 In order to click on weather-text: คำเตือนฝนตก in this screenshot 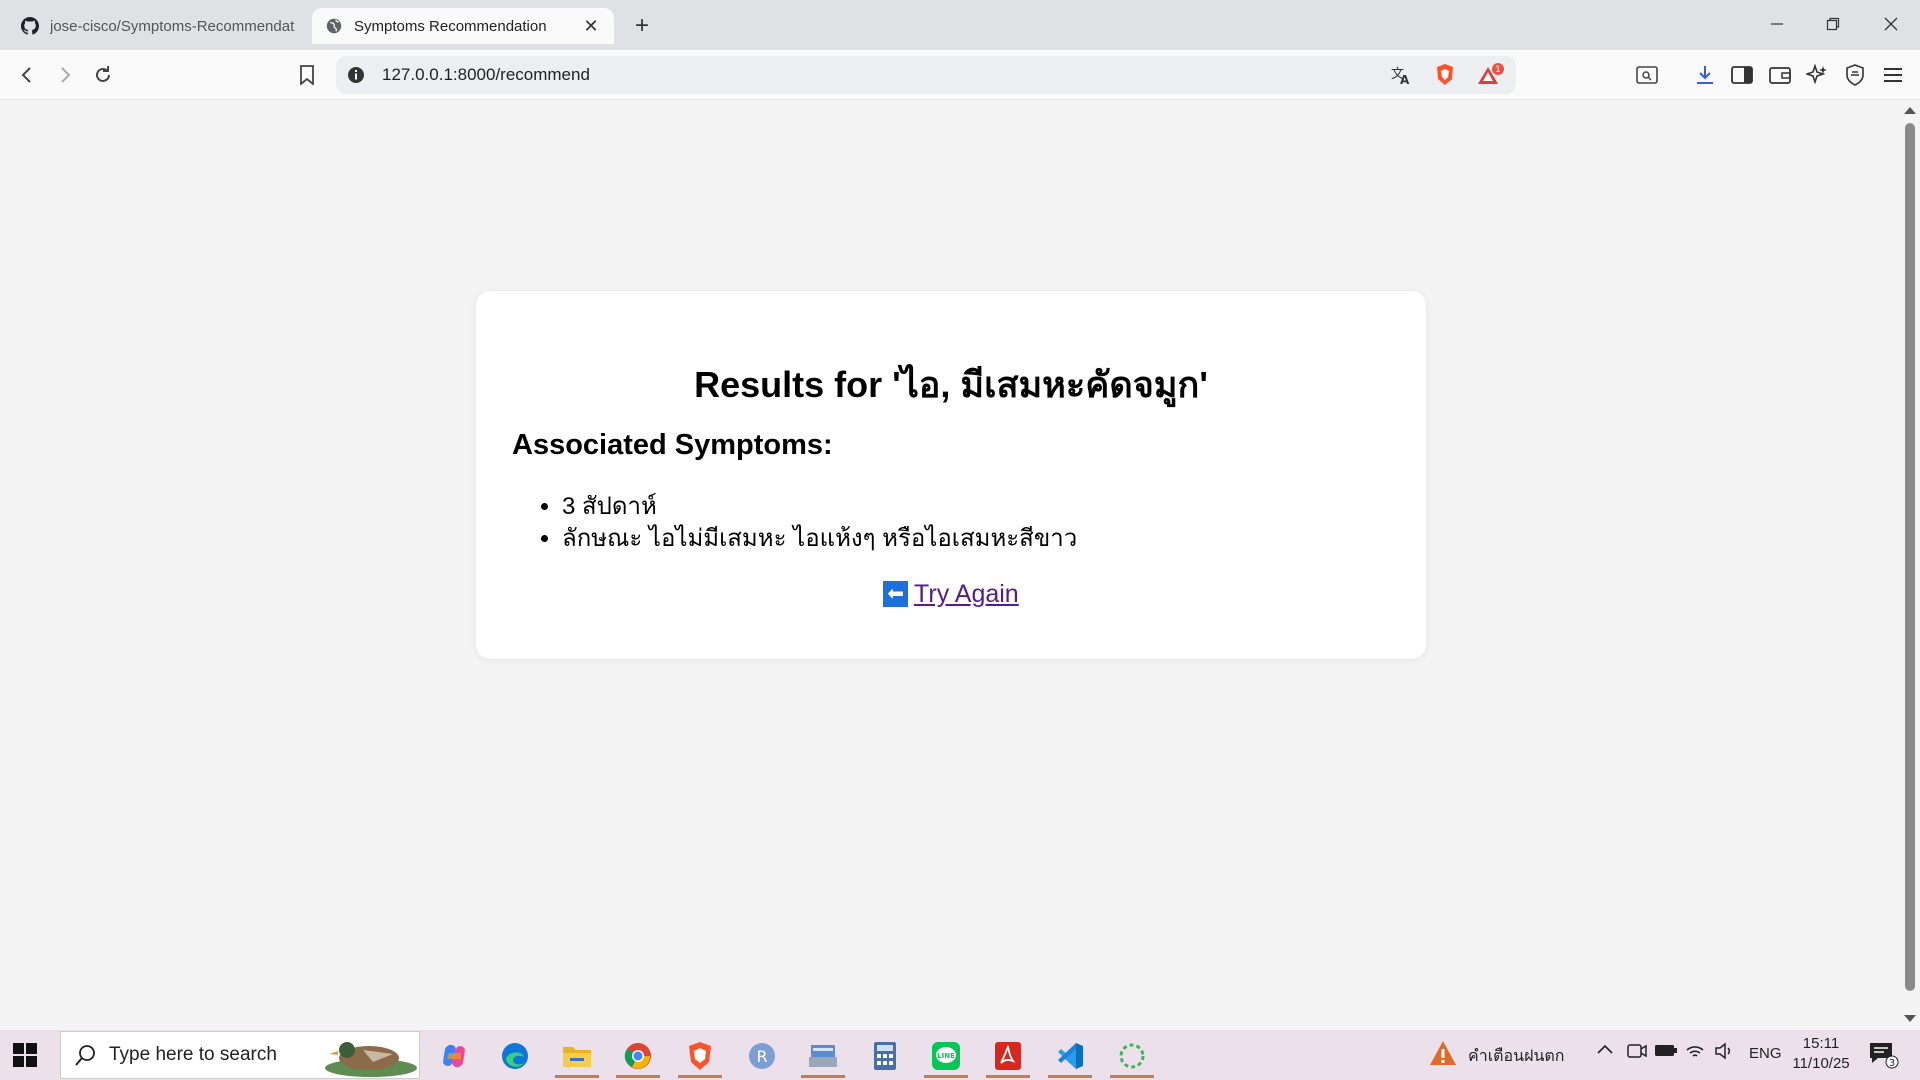, I will do `click(1516, 1056)`.